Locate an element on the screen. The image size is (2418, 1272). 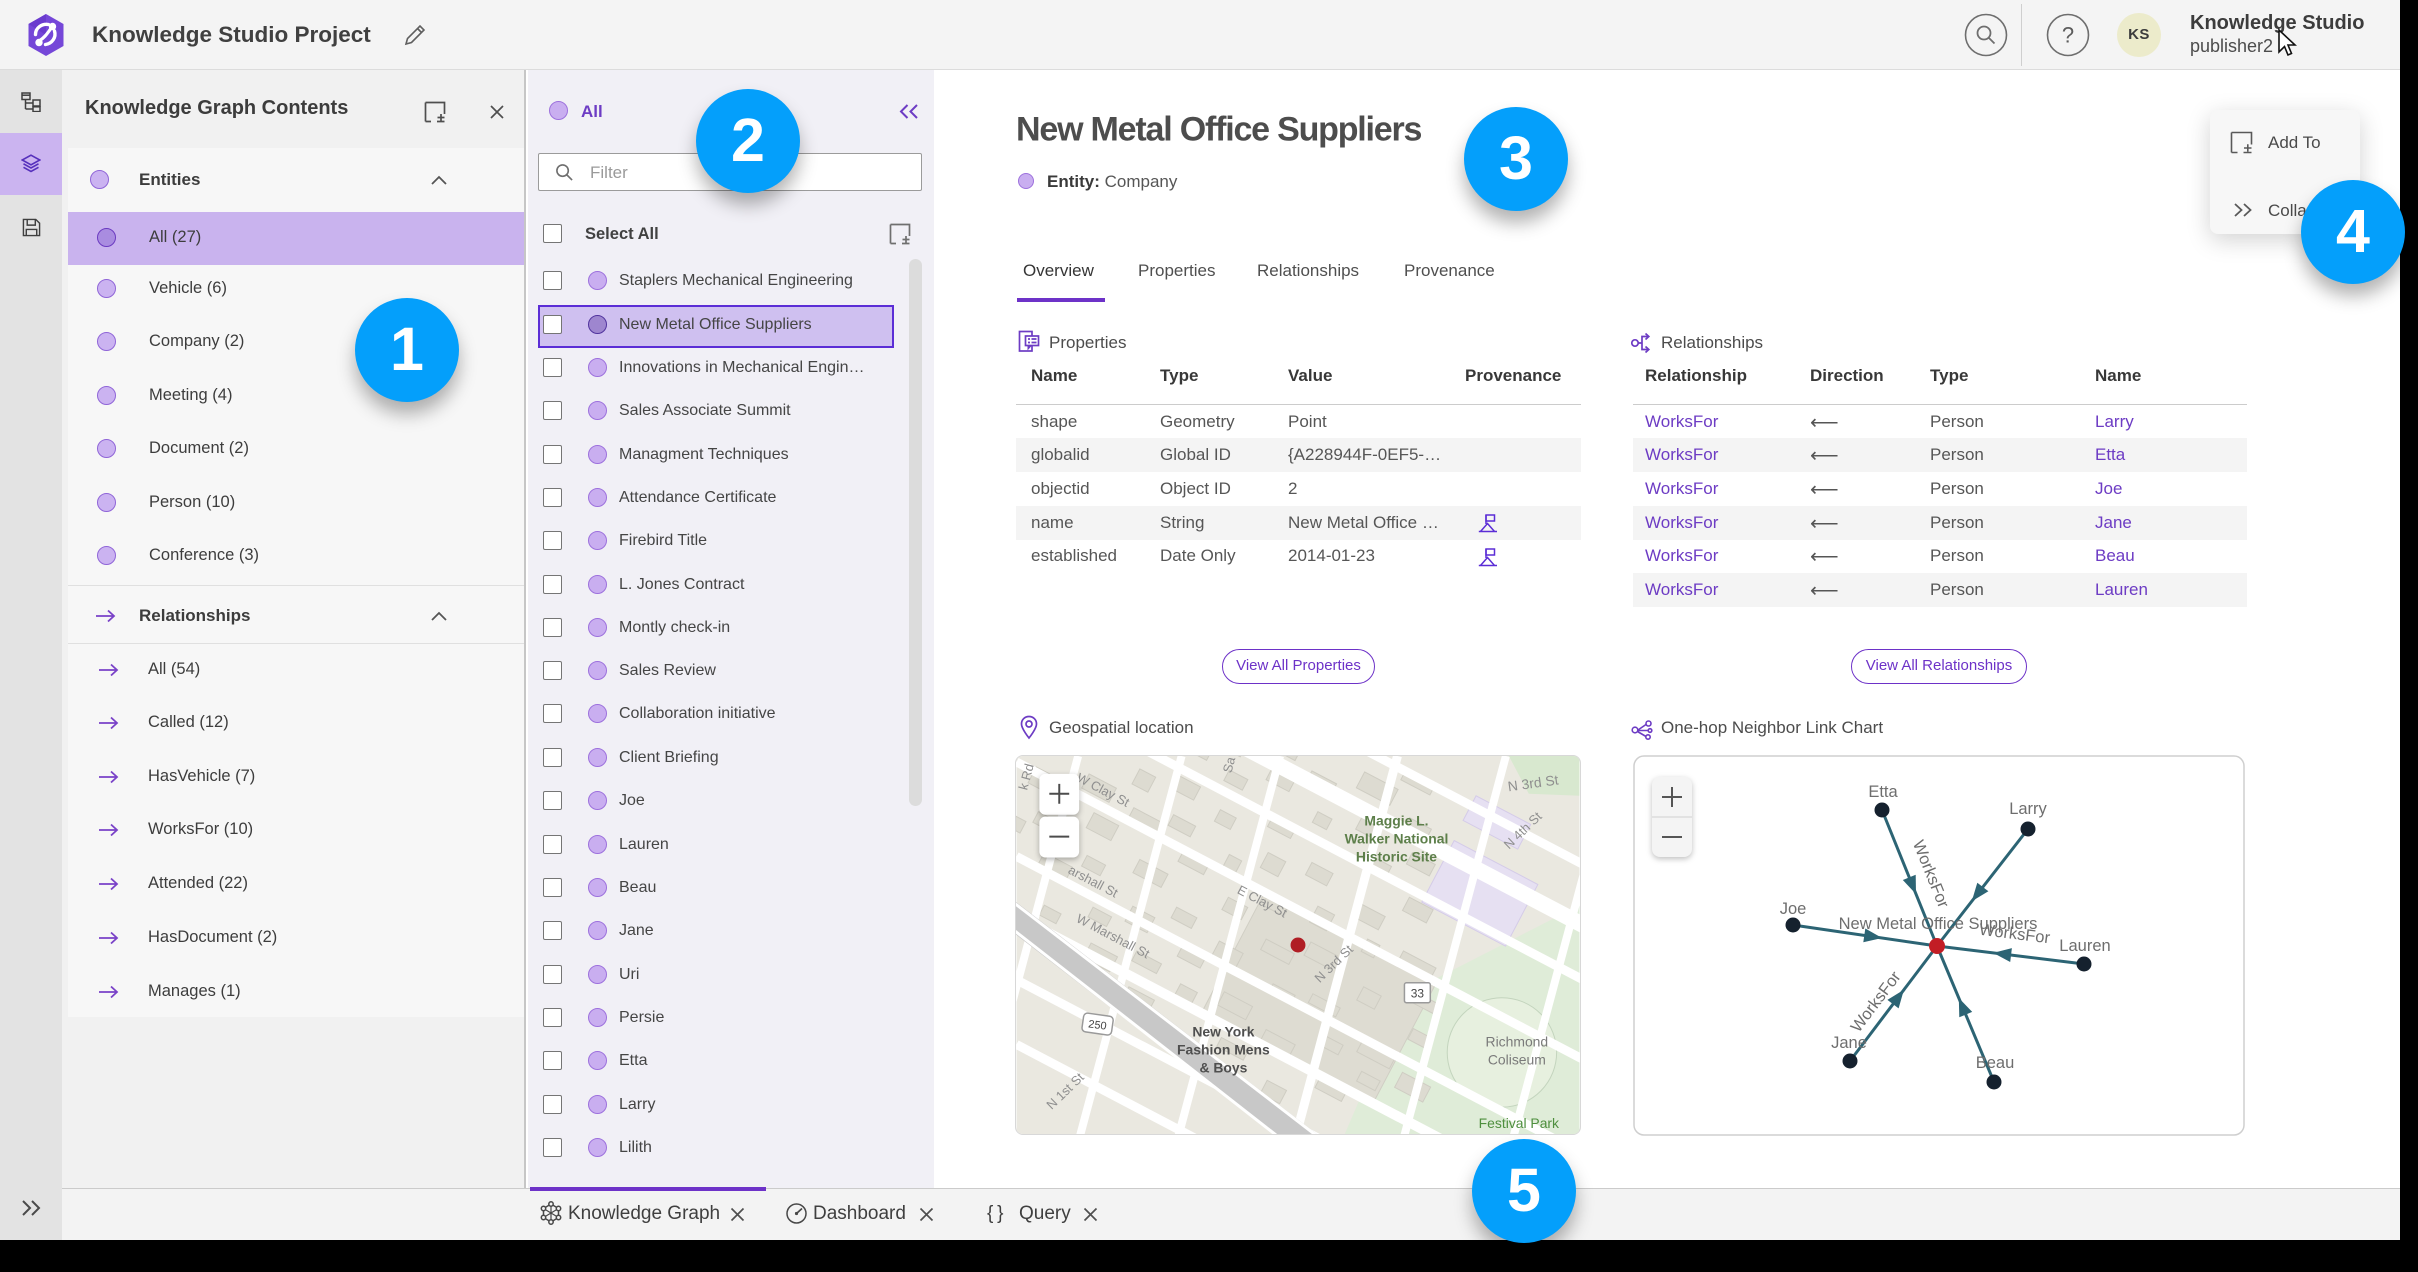
svg-text: & Boys is located at coordinates (1223, 1067).